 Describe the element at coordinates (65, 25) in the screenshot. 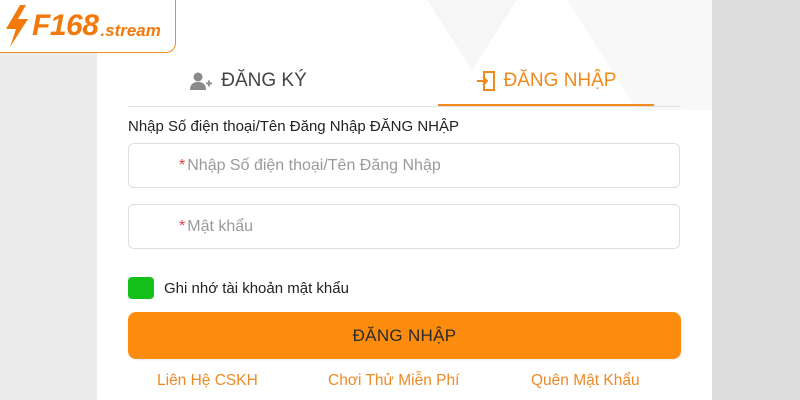

I see `brand-name: F168` at that location.